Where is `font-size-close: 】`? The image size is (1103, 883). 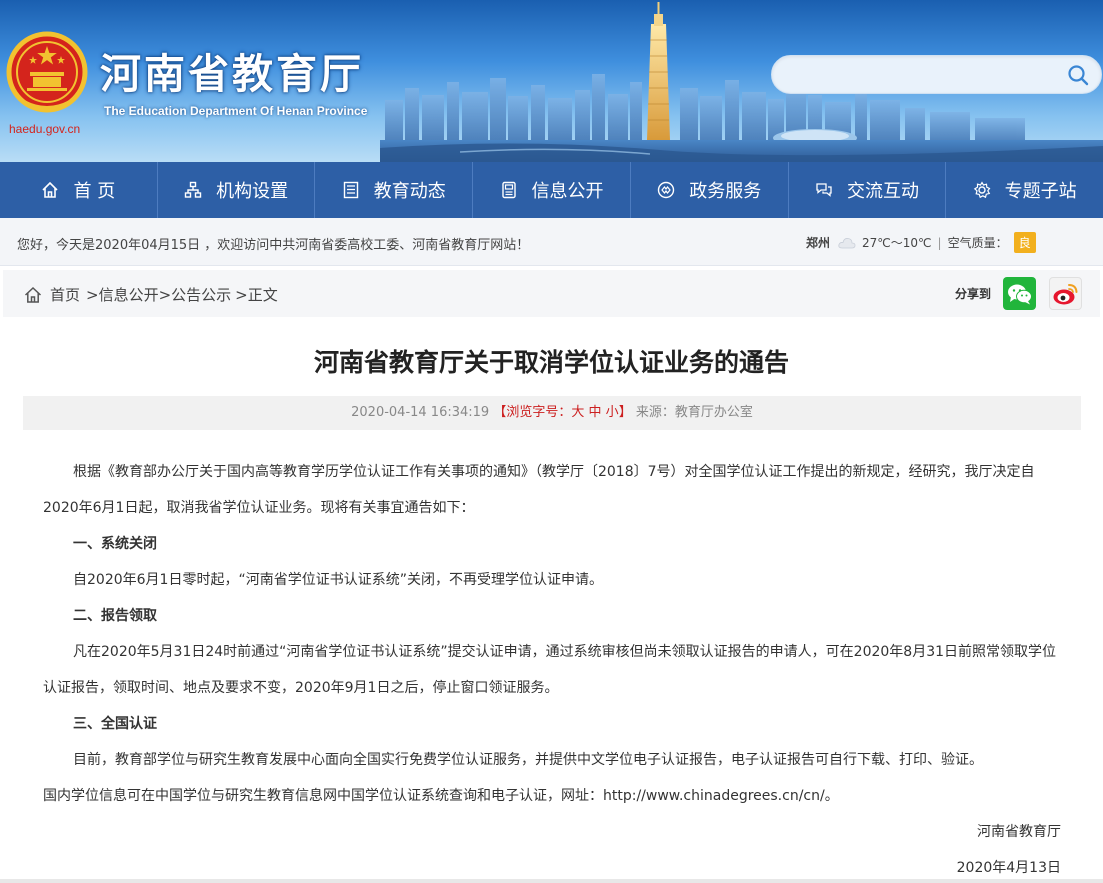 font-size-close: 】 is located at coordinates (625, 412).